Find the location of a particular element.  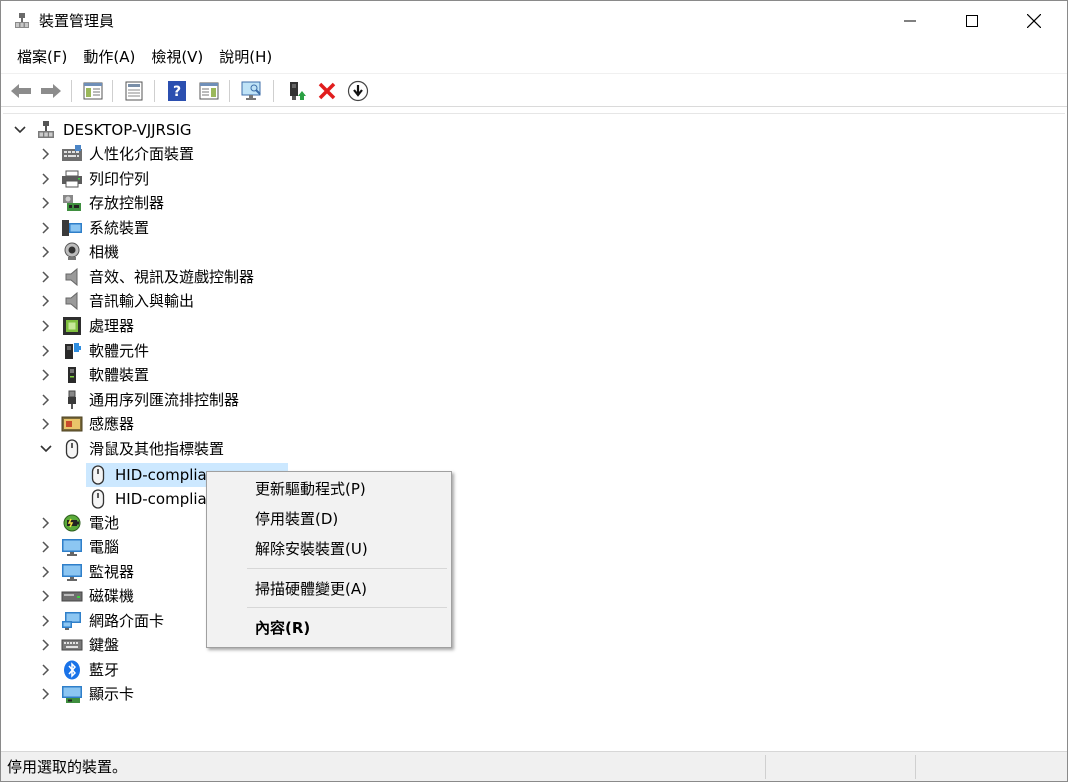

tree-category: 音效、視訊及遊戲控制器 is located at coordinates (146, 277).